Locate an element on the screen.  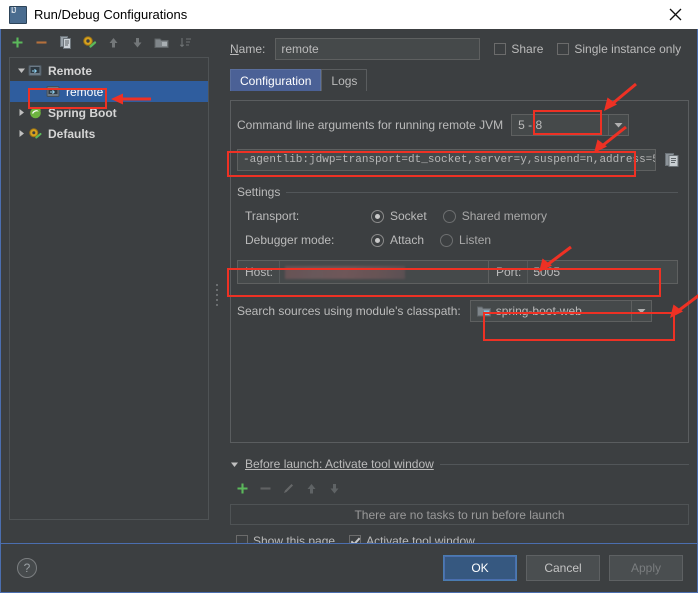
dialog-footer: ? OK Cancel Apply is located at coordinates (349, 567).